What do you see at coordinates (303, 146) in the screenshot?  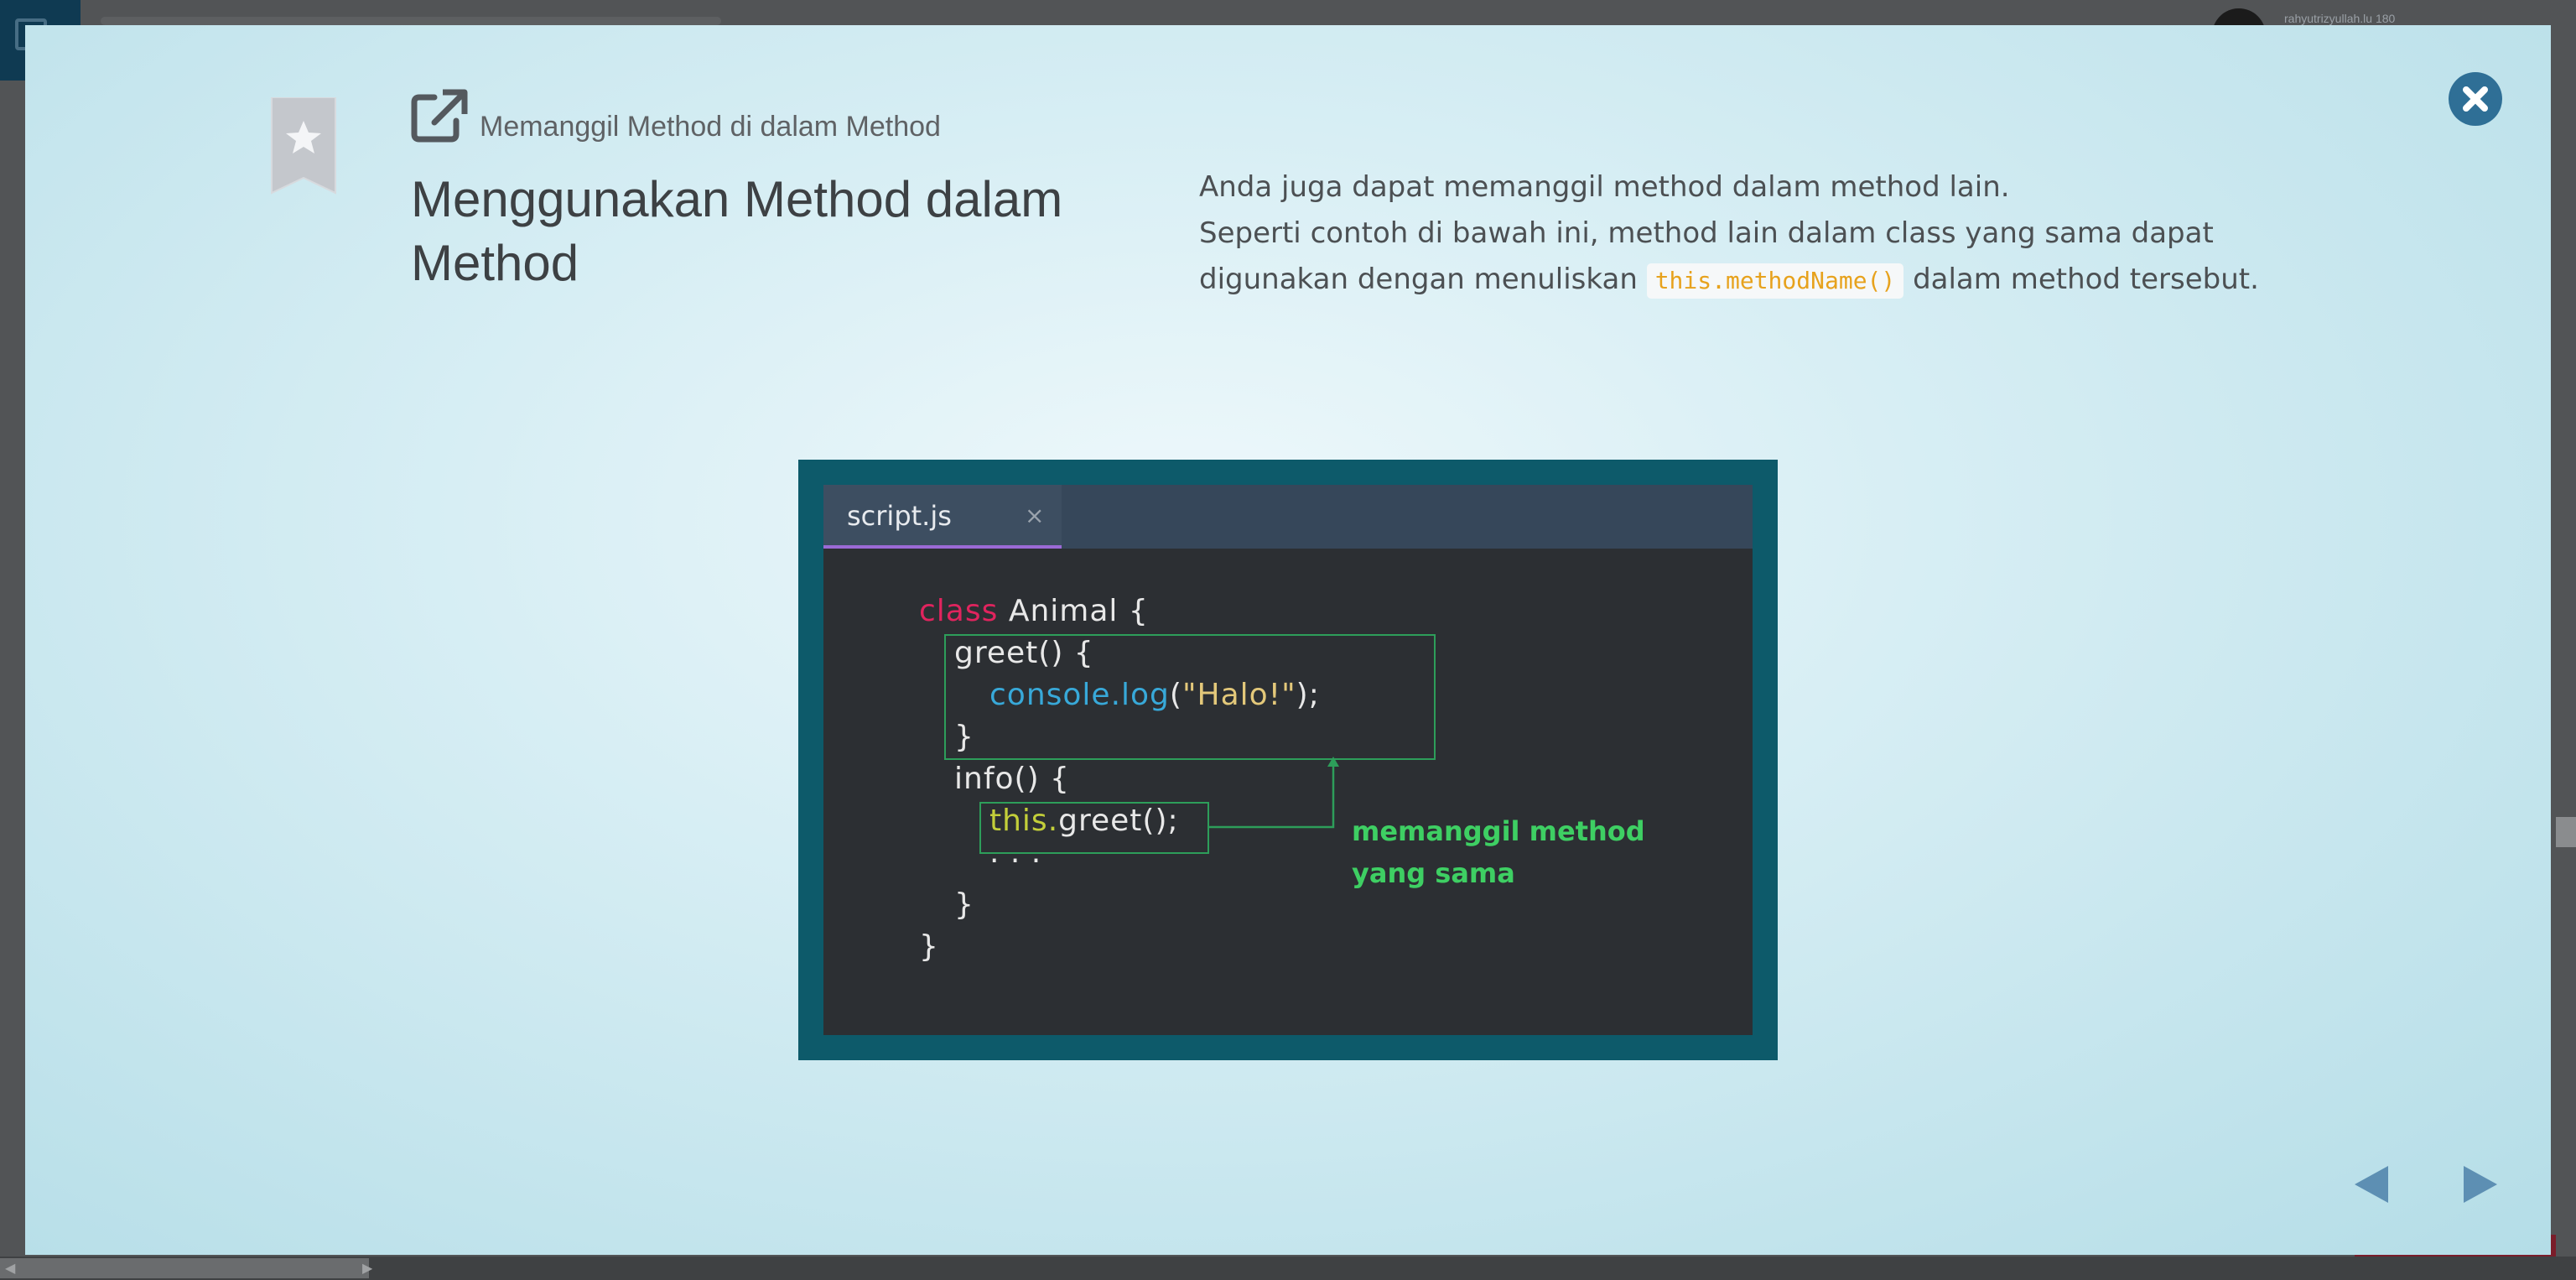 I see `bookmark-star-icon` at bounding box center [303, 146].